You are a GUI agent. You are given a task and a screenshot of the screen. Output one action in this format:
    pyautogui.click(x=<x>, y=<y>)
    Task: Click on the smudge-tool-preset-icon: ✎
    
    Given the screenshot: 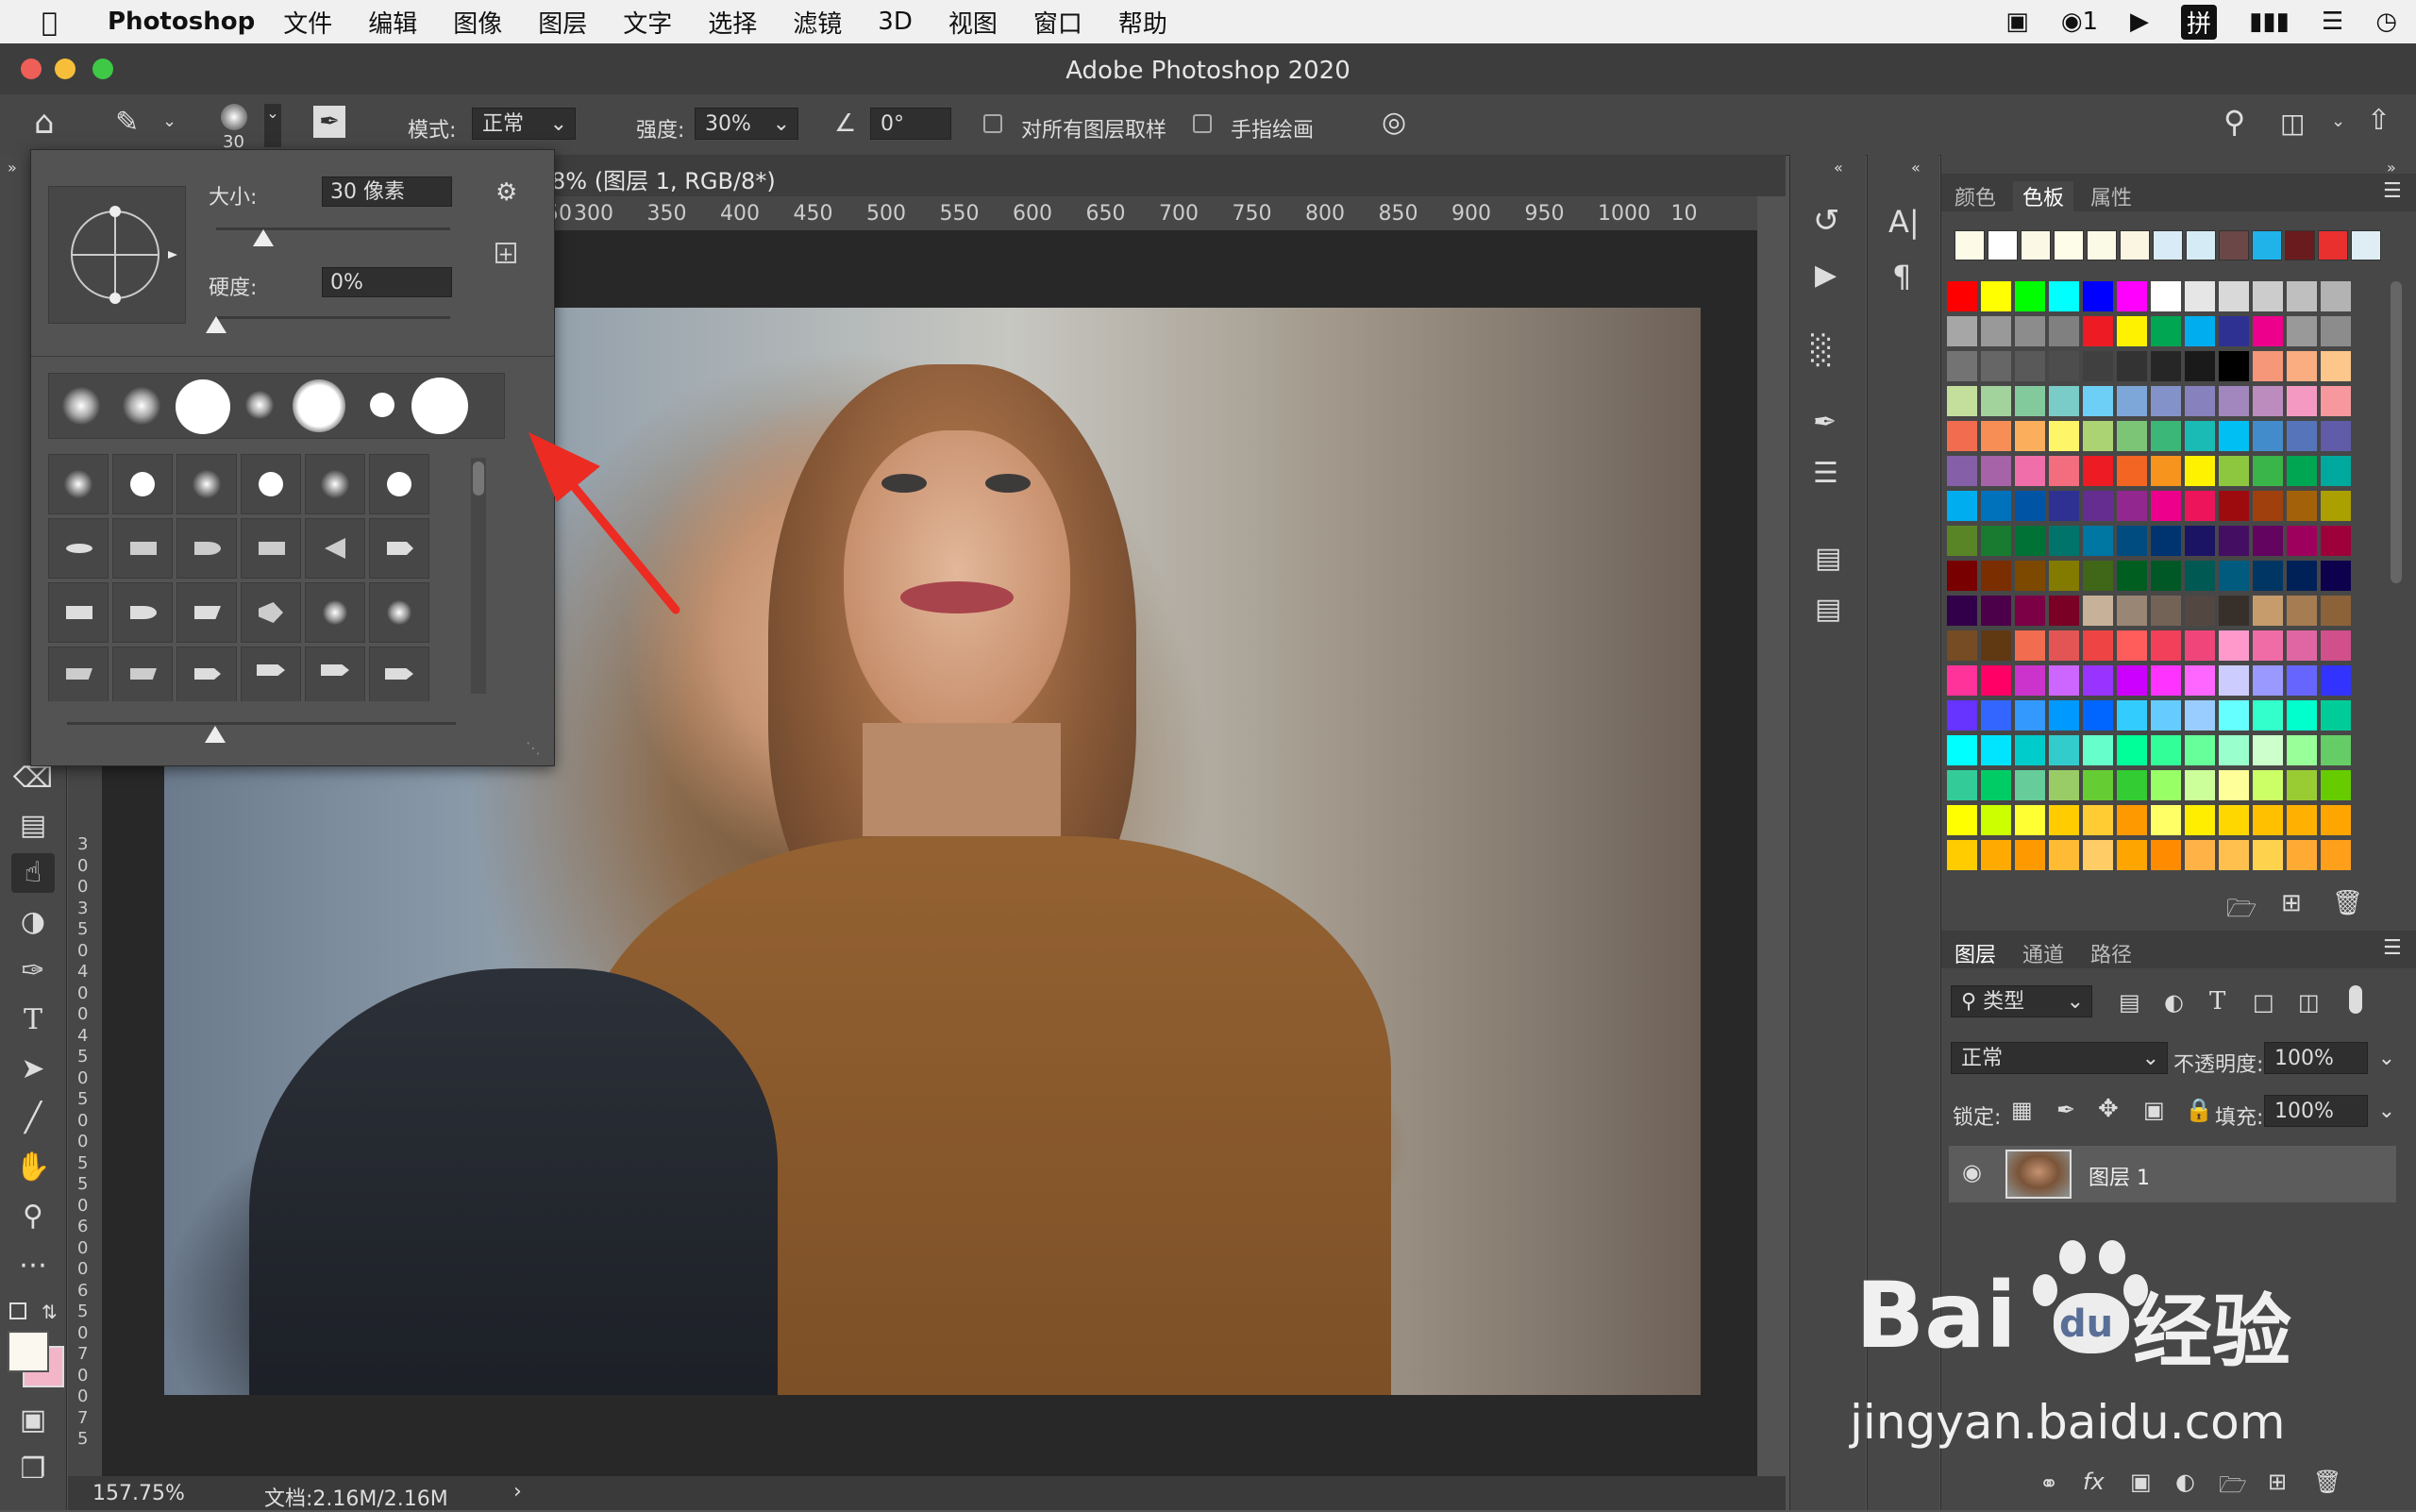 What is the action you would take?
    pyautogui.click(x=127, y=122)
    